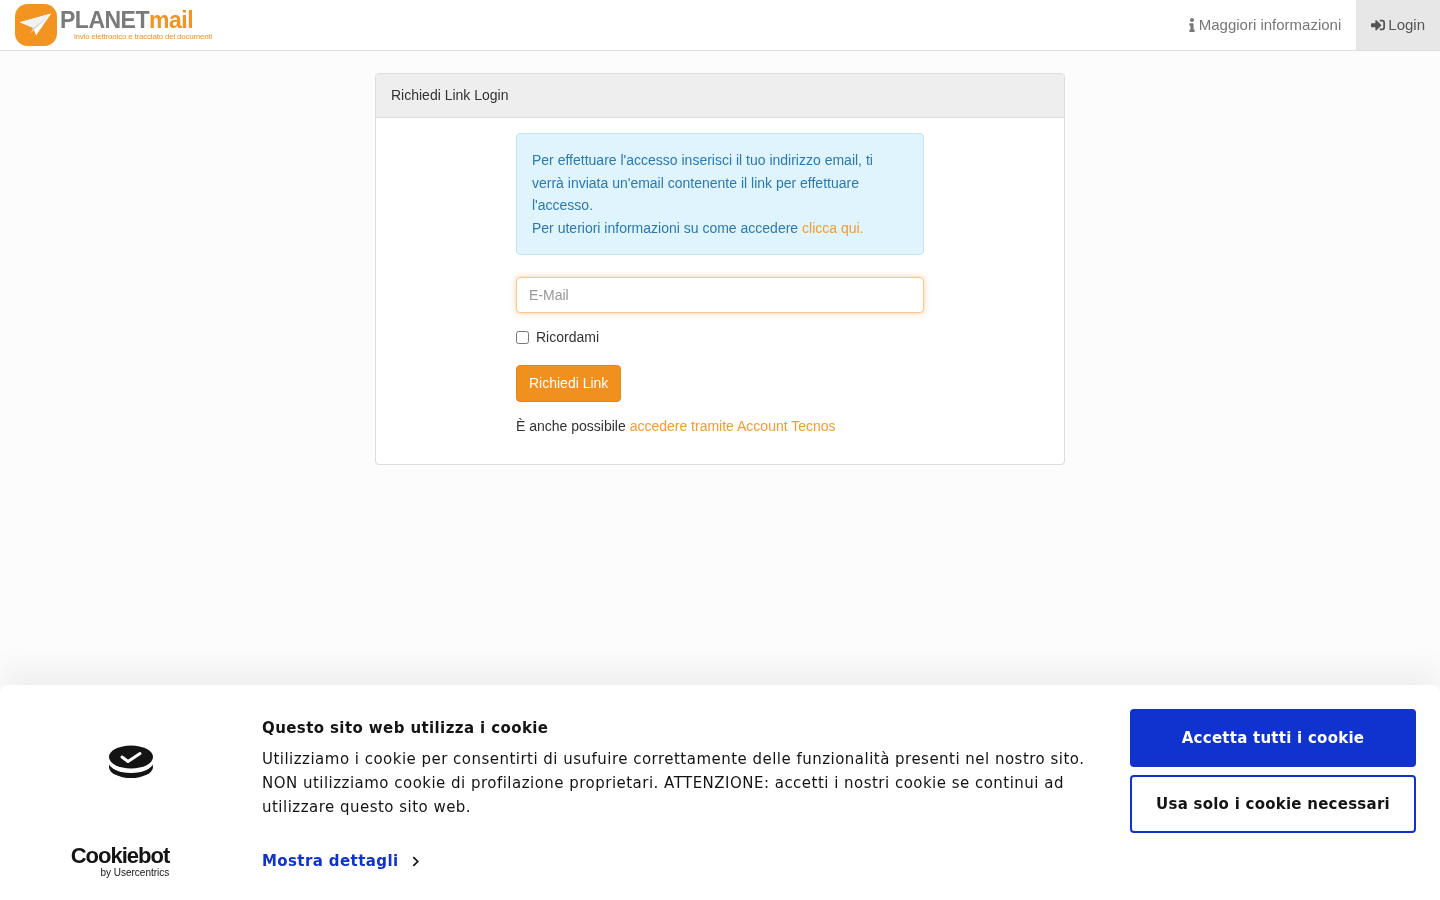  Describe the element at coordinates (703, 183) in the screenshot. I see `alert-text: Per effettuare l'accesso inserisci il tuo indirizzo email, ti verrà inviata un'email contenente il link per effettuare l'accesso.` at that location.